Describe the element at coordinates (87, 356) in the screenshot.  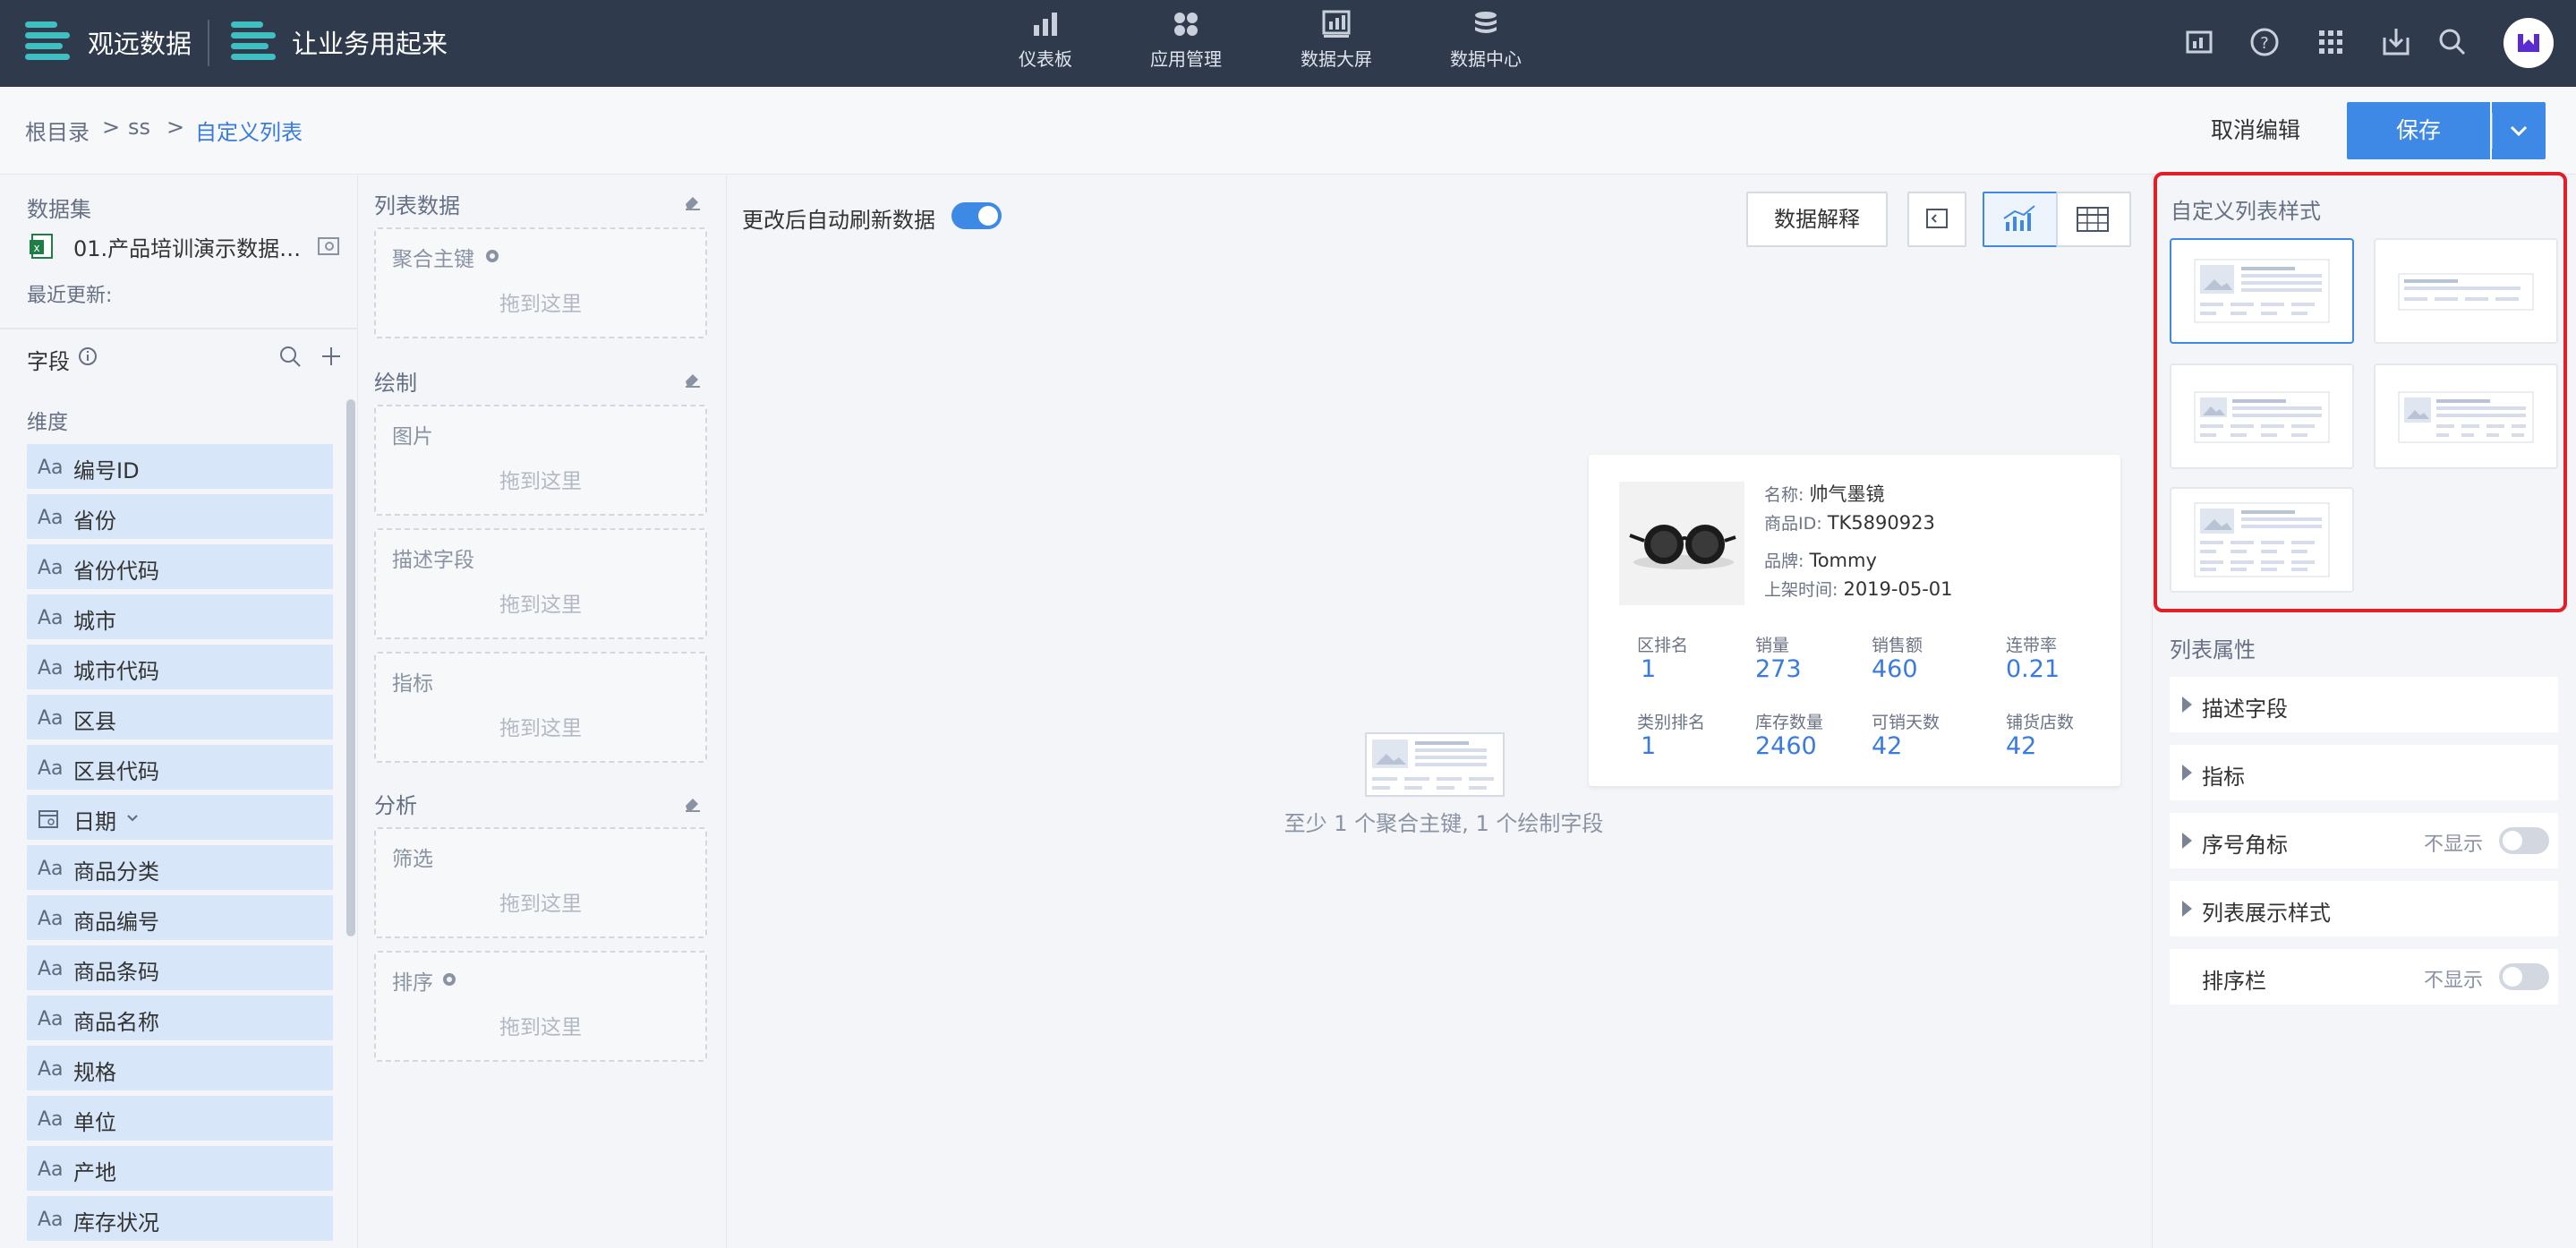
I see `info-icon` at that location.